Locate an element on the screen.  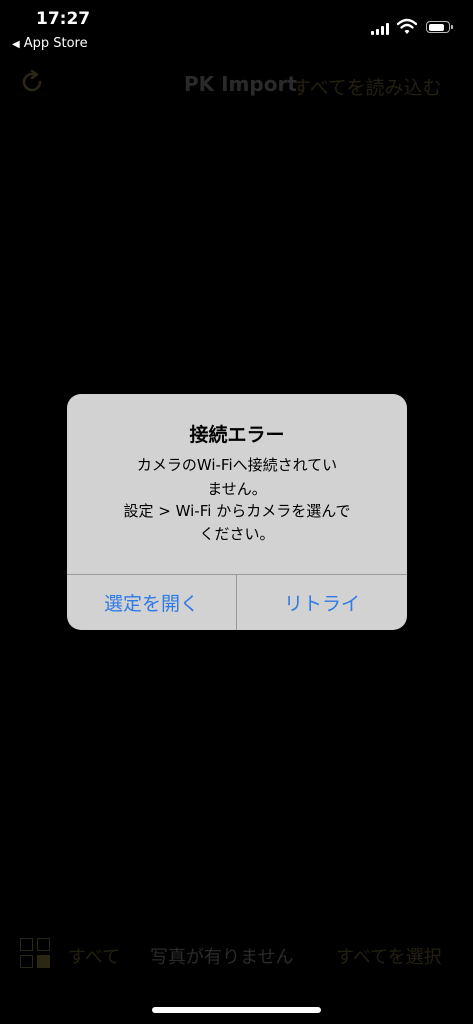
no-photos-label: 写真が有りません is located at coordinates (222, 957).